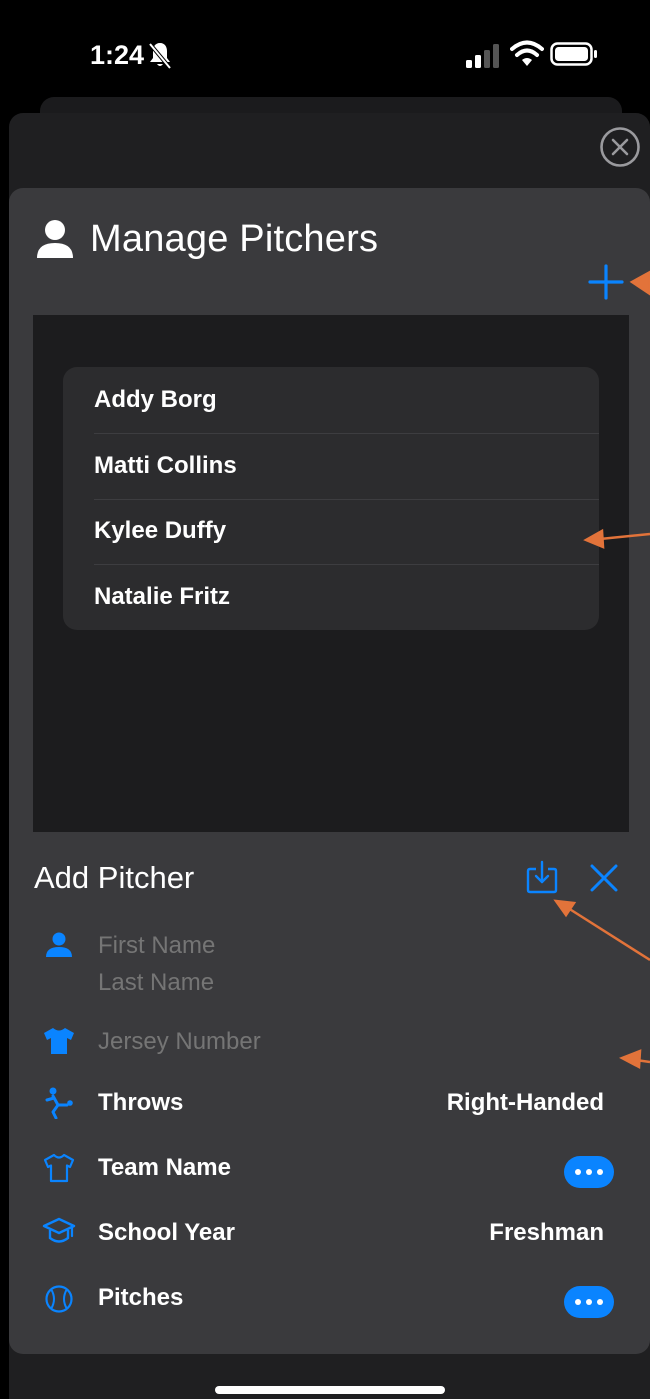  I want to click on xmark-icon, so click(604, 878).